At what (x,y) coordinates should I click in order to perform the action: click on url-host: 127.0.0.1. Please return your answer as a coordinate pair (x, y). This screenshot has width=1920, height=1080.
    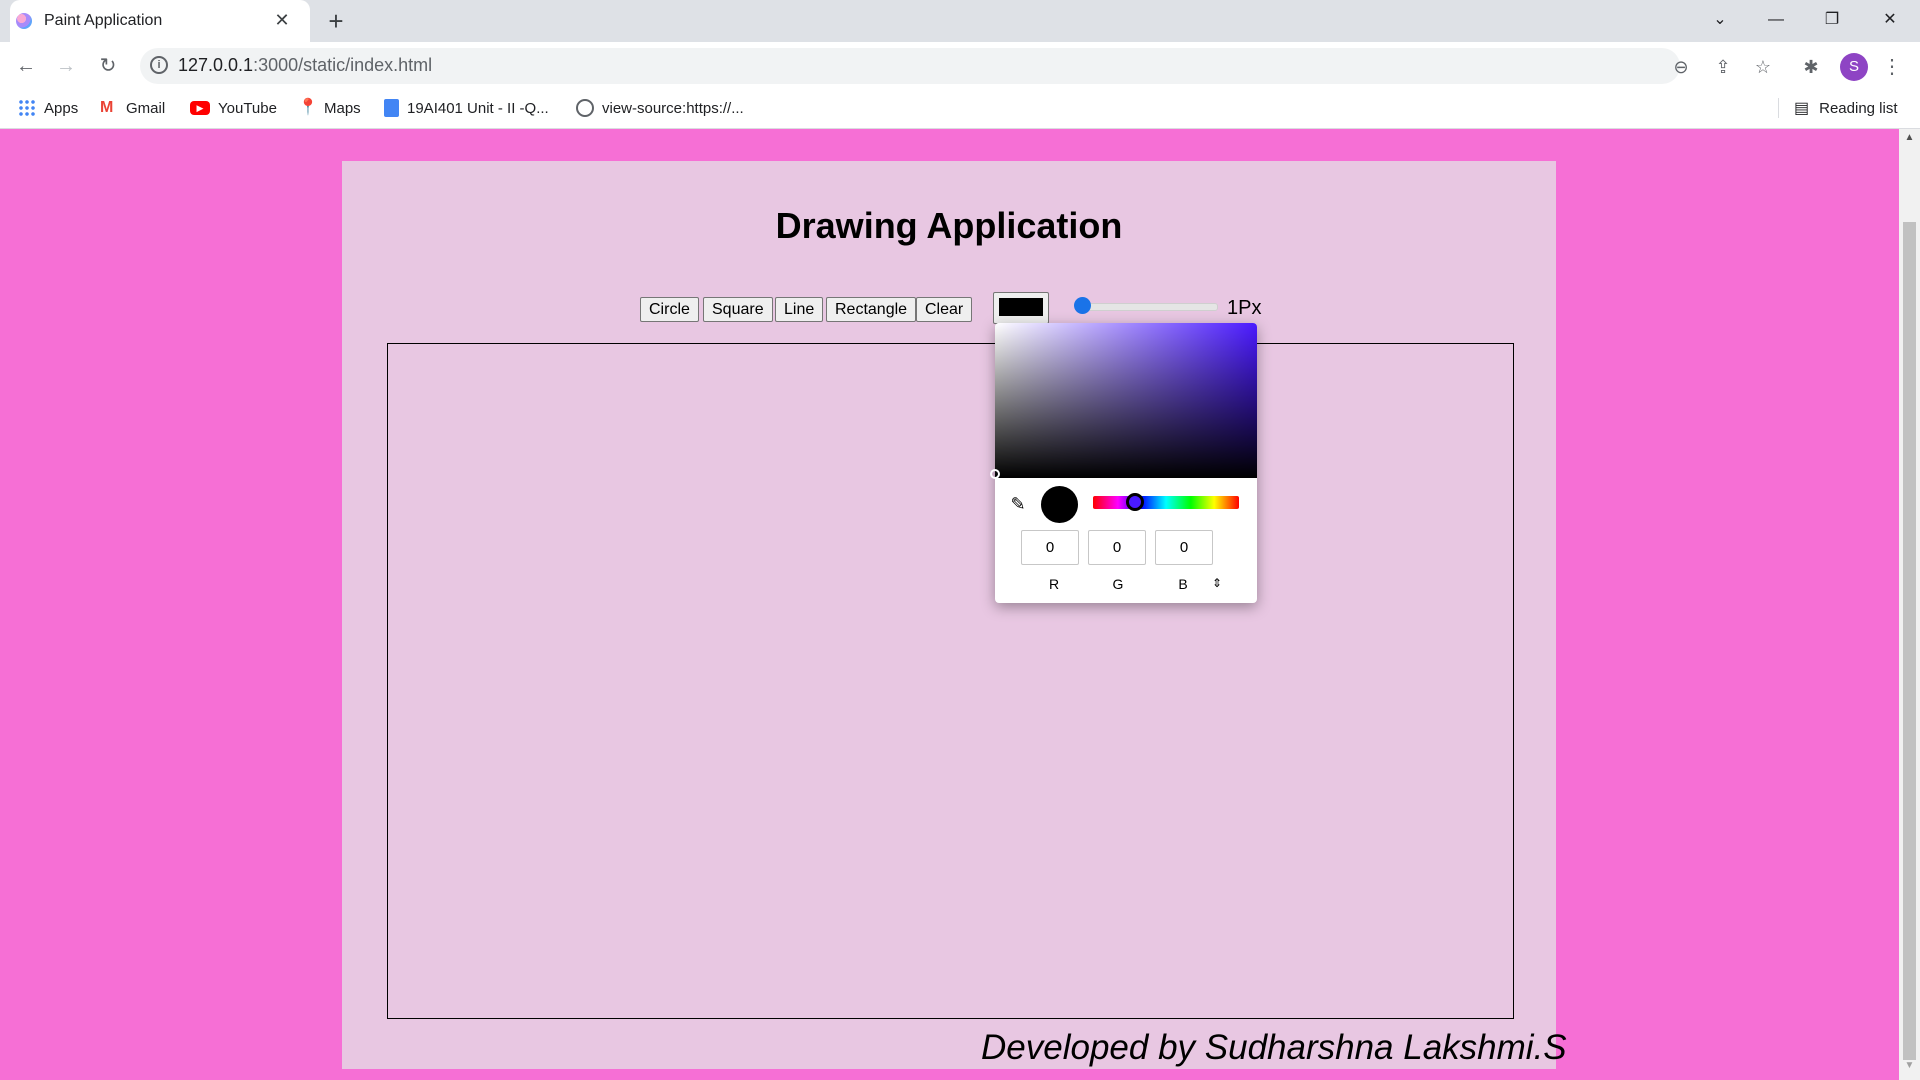
    Looking at the image, I should click on (216, 65).